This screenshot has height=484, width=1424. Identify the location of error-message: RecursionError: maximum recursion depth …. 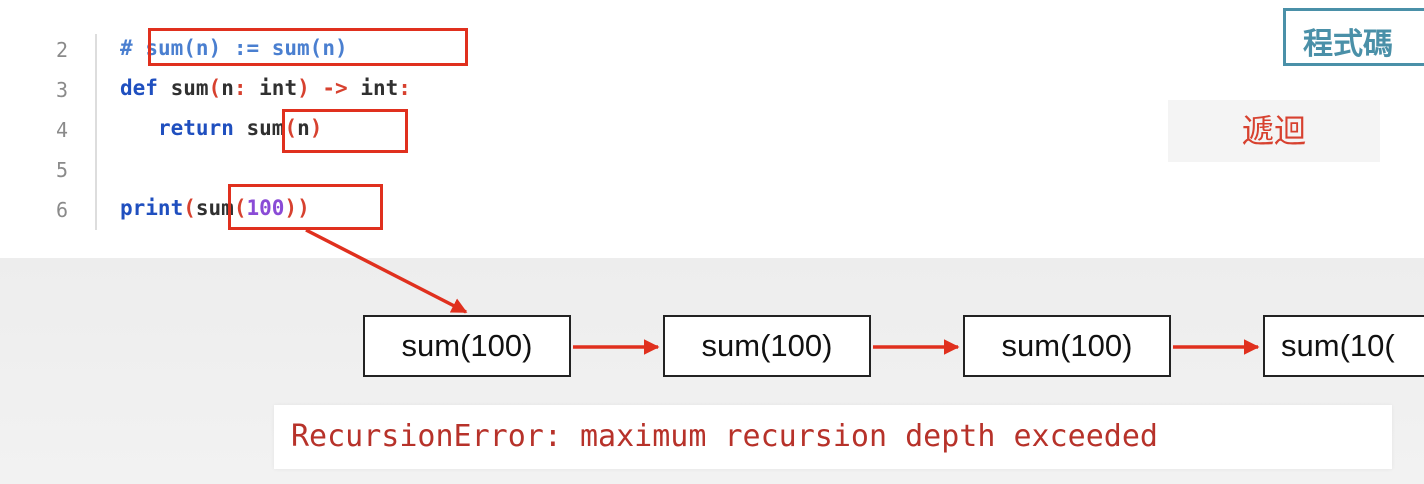
(724, 436).